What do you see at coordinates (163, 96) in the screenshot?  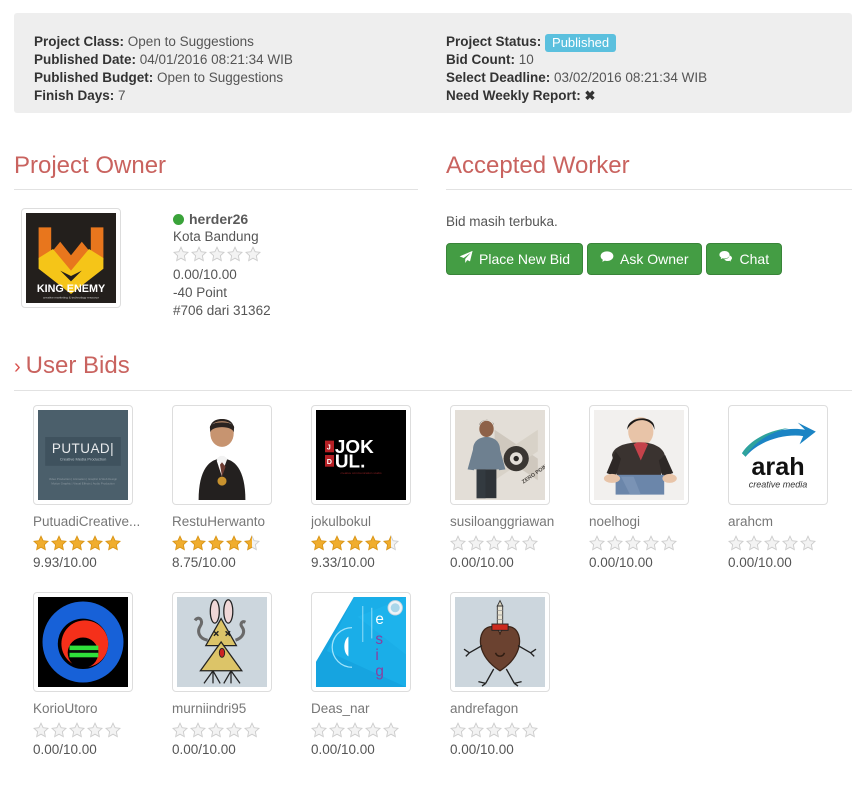 I see `info-row-left-3: Finish Days: 7` at bounding box center [163, 96].